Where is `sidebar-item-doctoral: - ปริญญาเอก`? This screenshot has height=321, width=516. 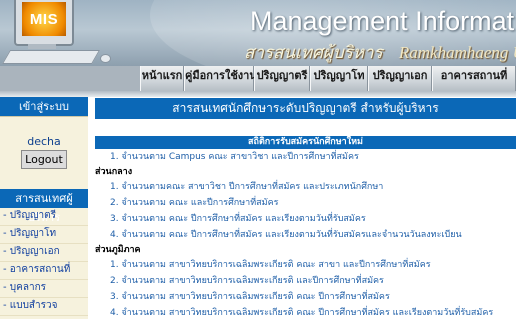 sidebar-item-doctoral: - ปริญญาเอก is located at coordinates (44, 253).